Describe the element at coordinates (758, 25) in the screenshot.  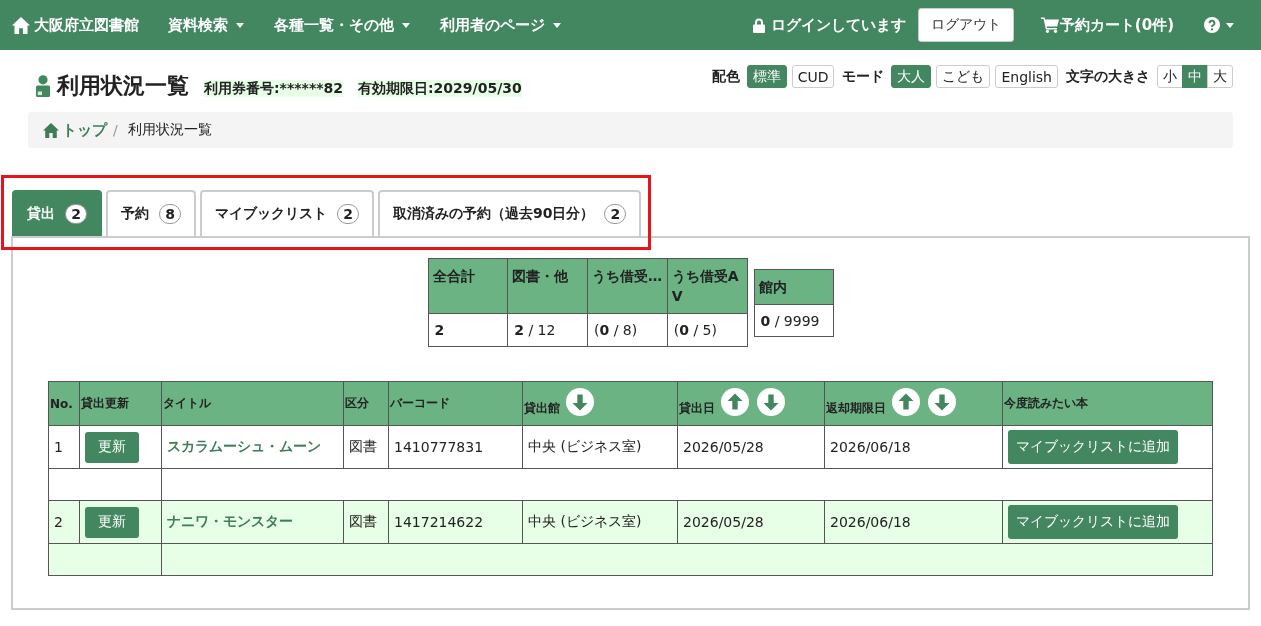
I see `lock-icon` at that location.